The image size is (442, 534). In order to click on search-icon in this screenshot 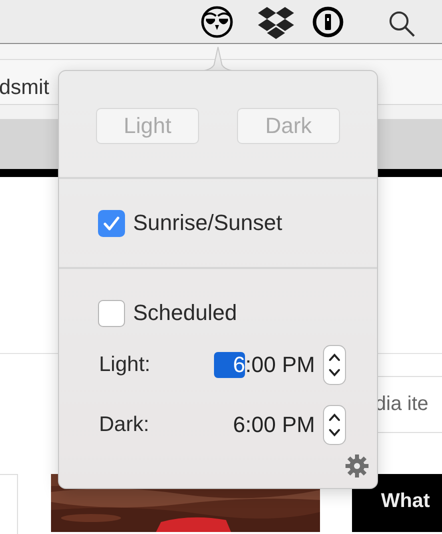, I will do `click(402, 23)`.